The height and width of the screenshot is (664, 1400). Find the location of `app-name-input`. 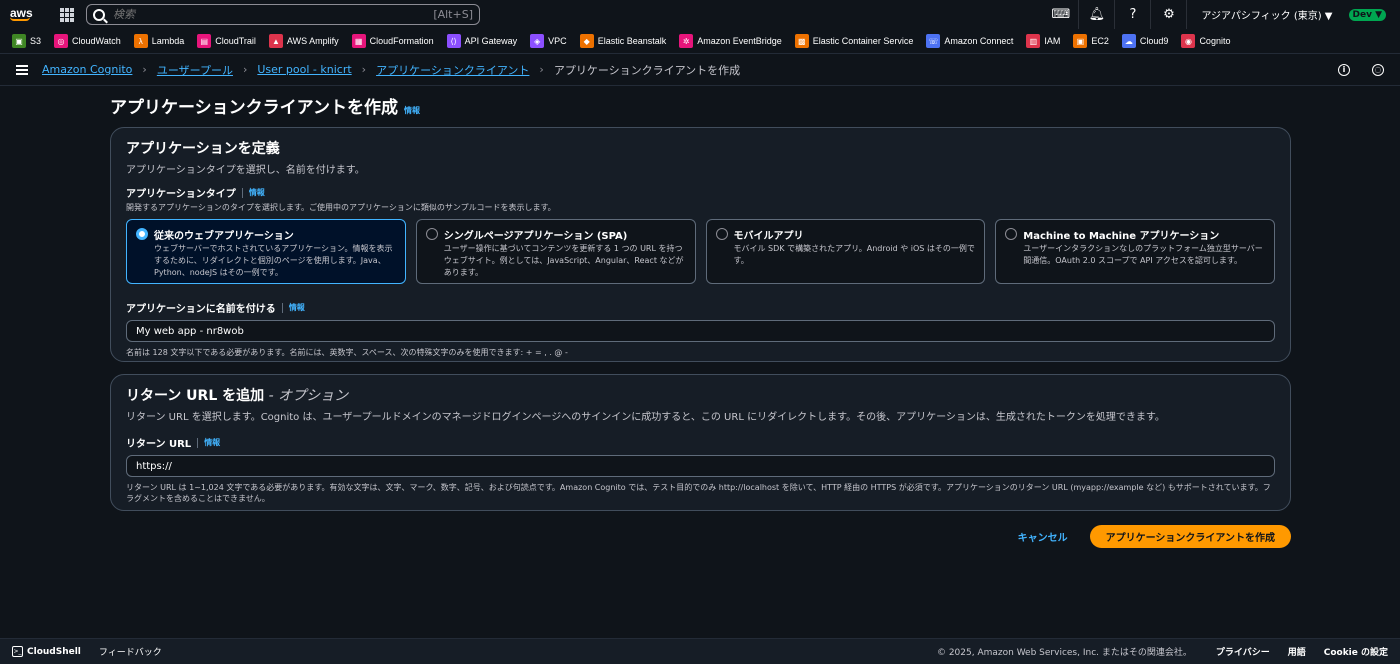

app-name-input is located at coordinates (700, 331).